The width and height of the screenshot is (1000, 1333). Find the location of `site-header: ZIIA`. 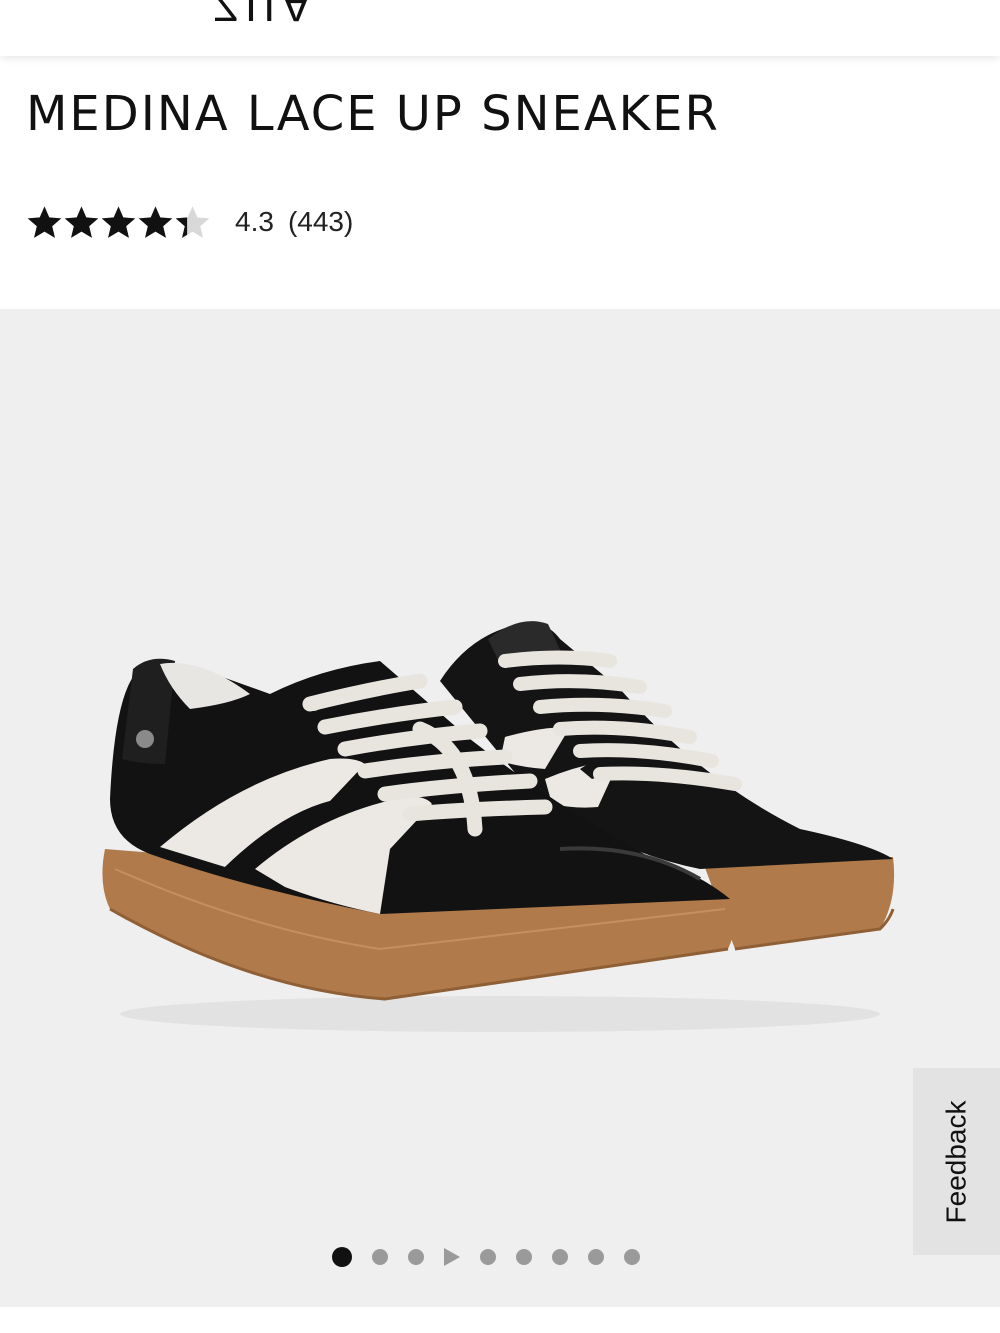

site-header: ZIIA is located at coordinates (500, 28).